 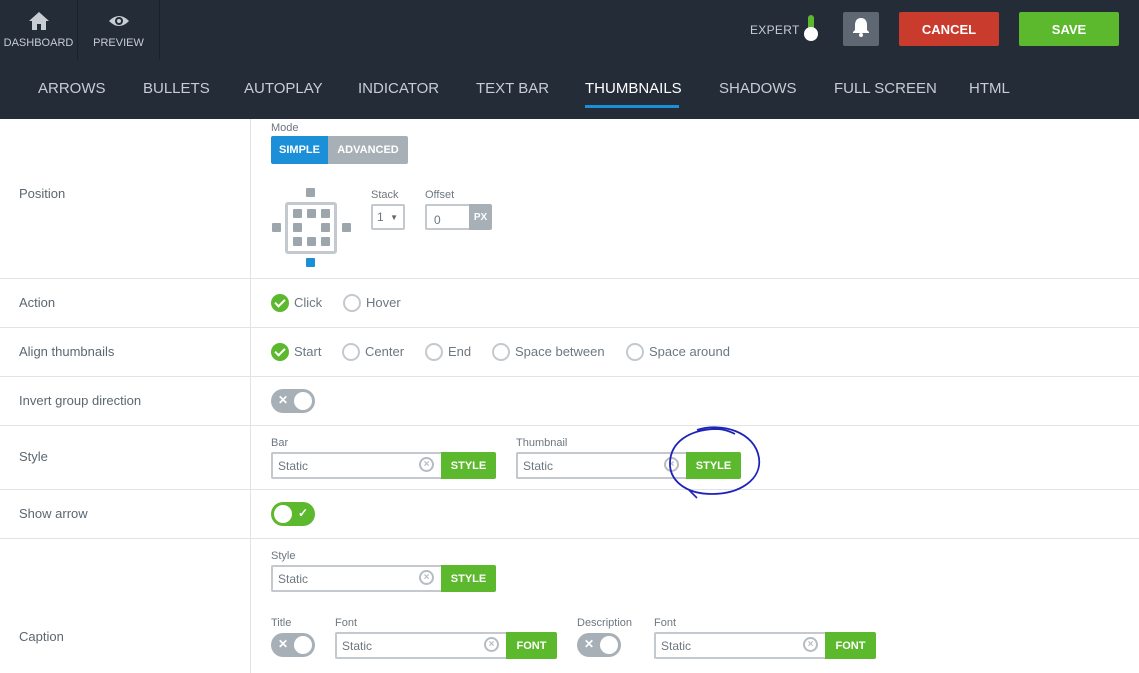 I want to click on title-font-button: FONT, so click(x=531, y=645).